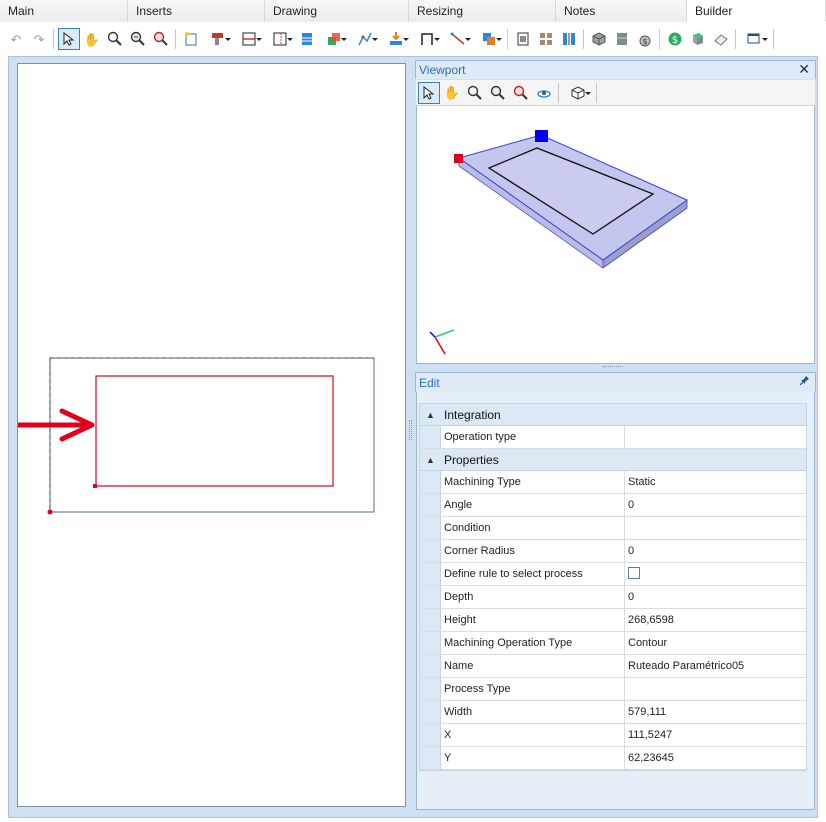  Describe the element at coordinates (365, 39) in the screenshot. I see `path-tool-icon` at that location.